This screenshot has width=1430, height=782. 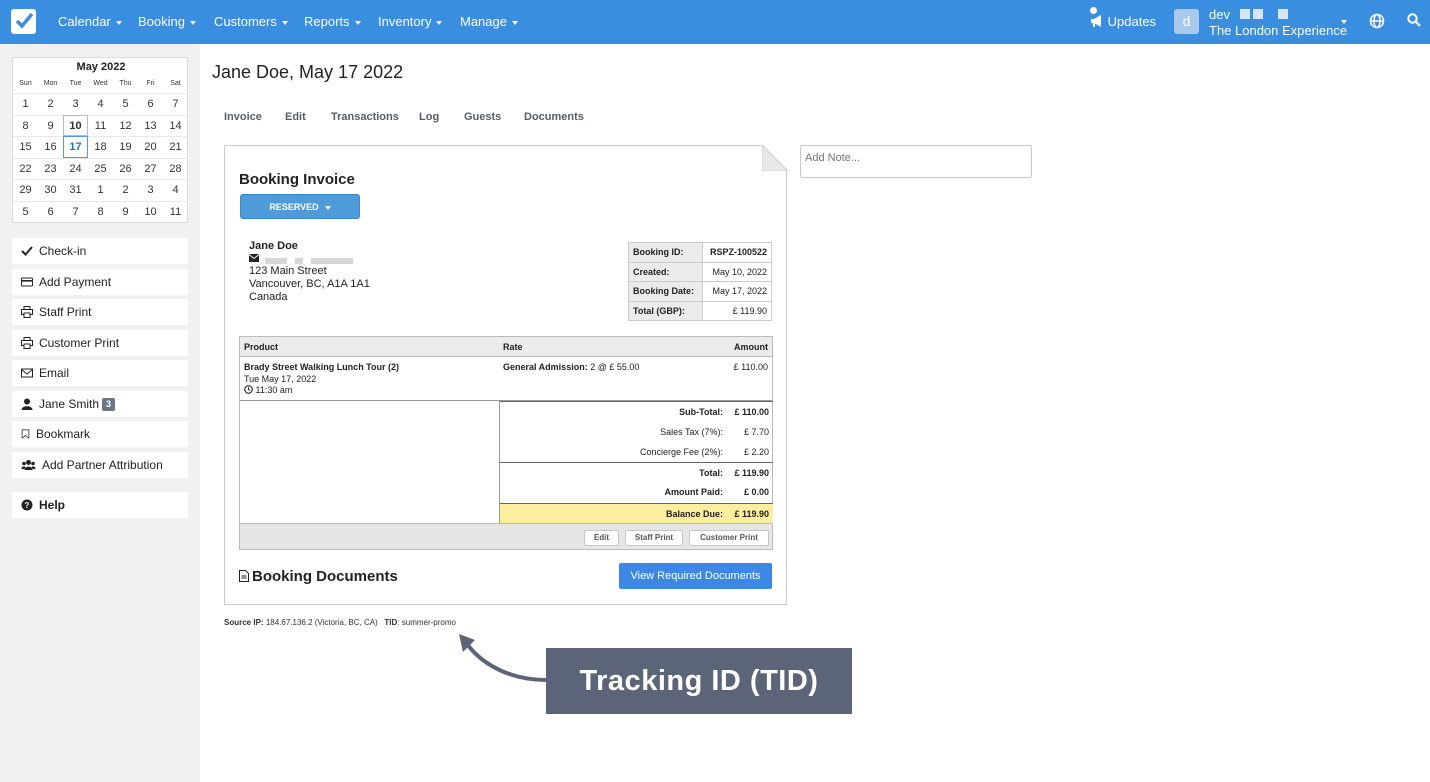 What do you see at coordinates (100, 251) in the screenshot?
I see `check-in-button: Check-in` at bounding box center [100, 251].